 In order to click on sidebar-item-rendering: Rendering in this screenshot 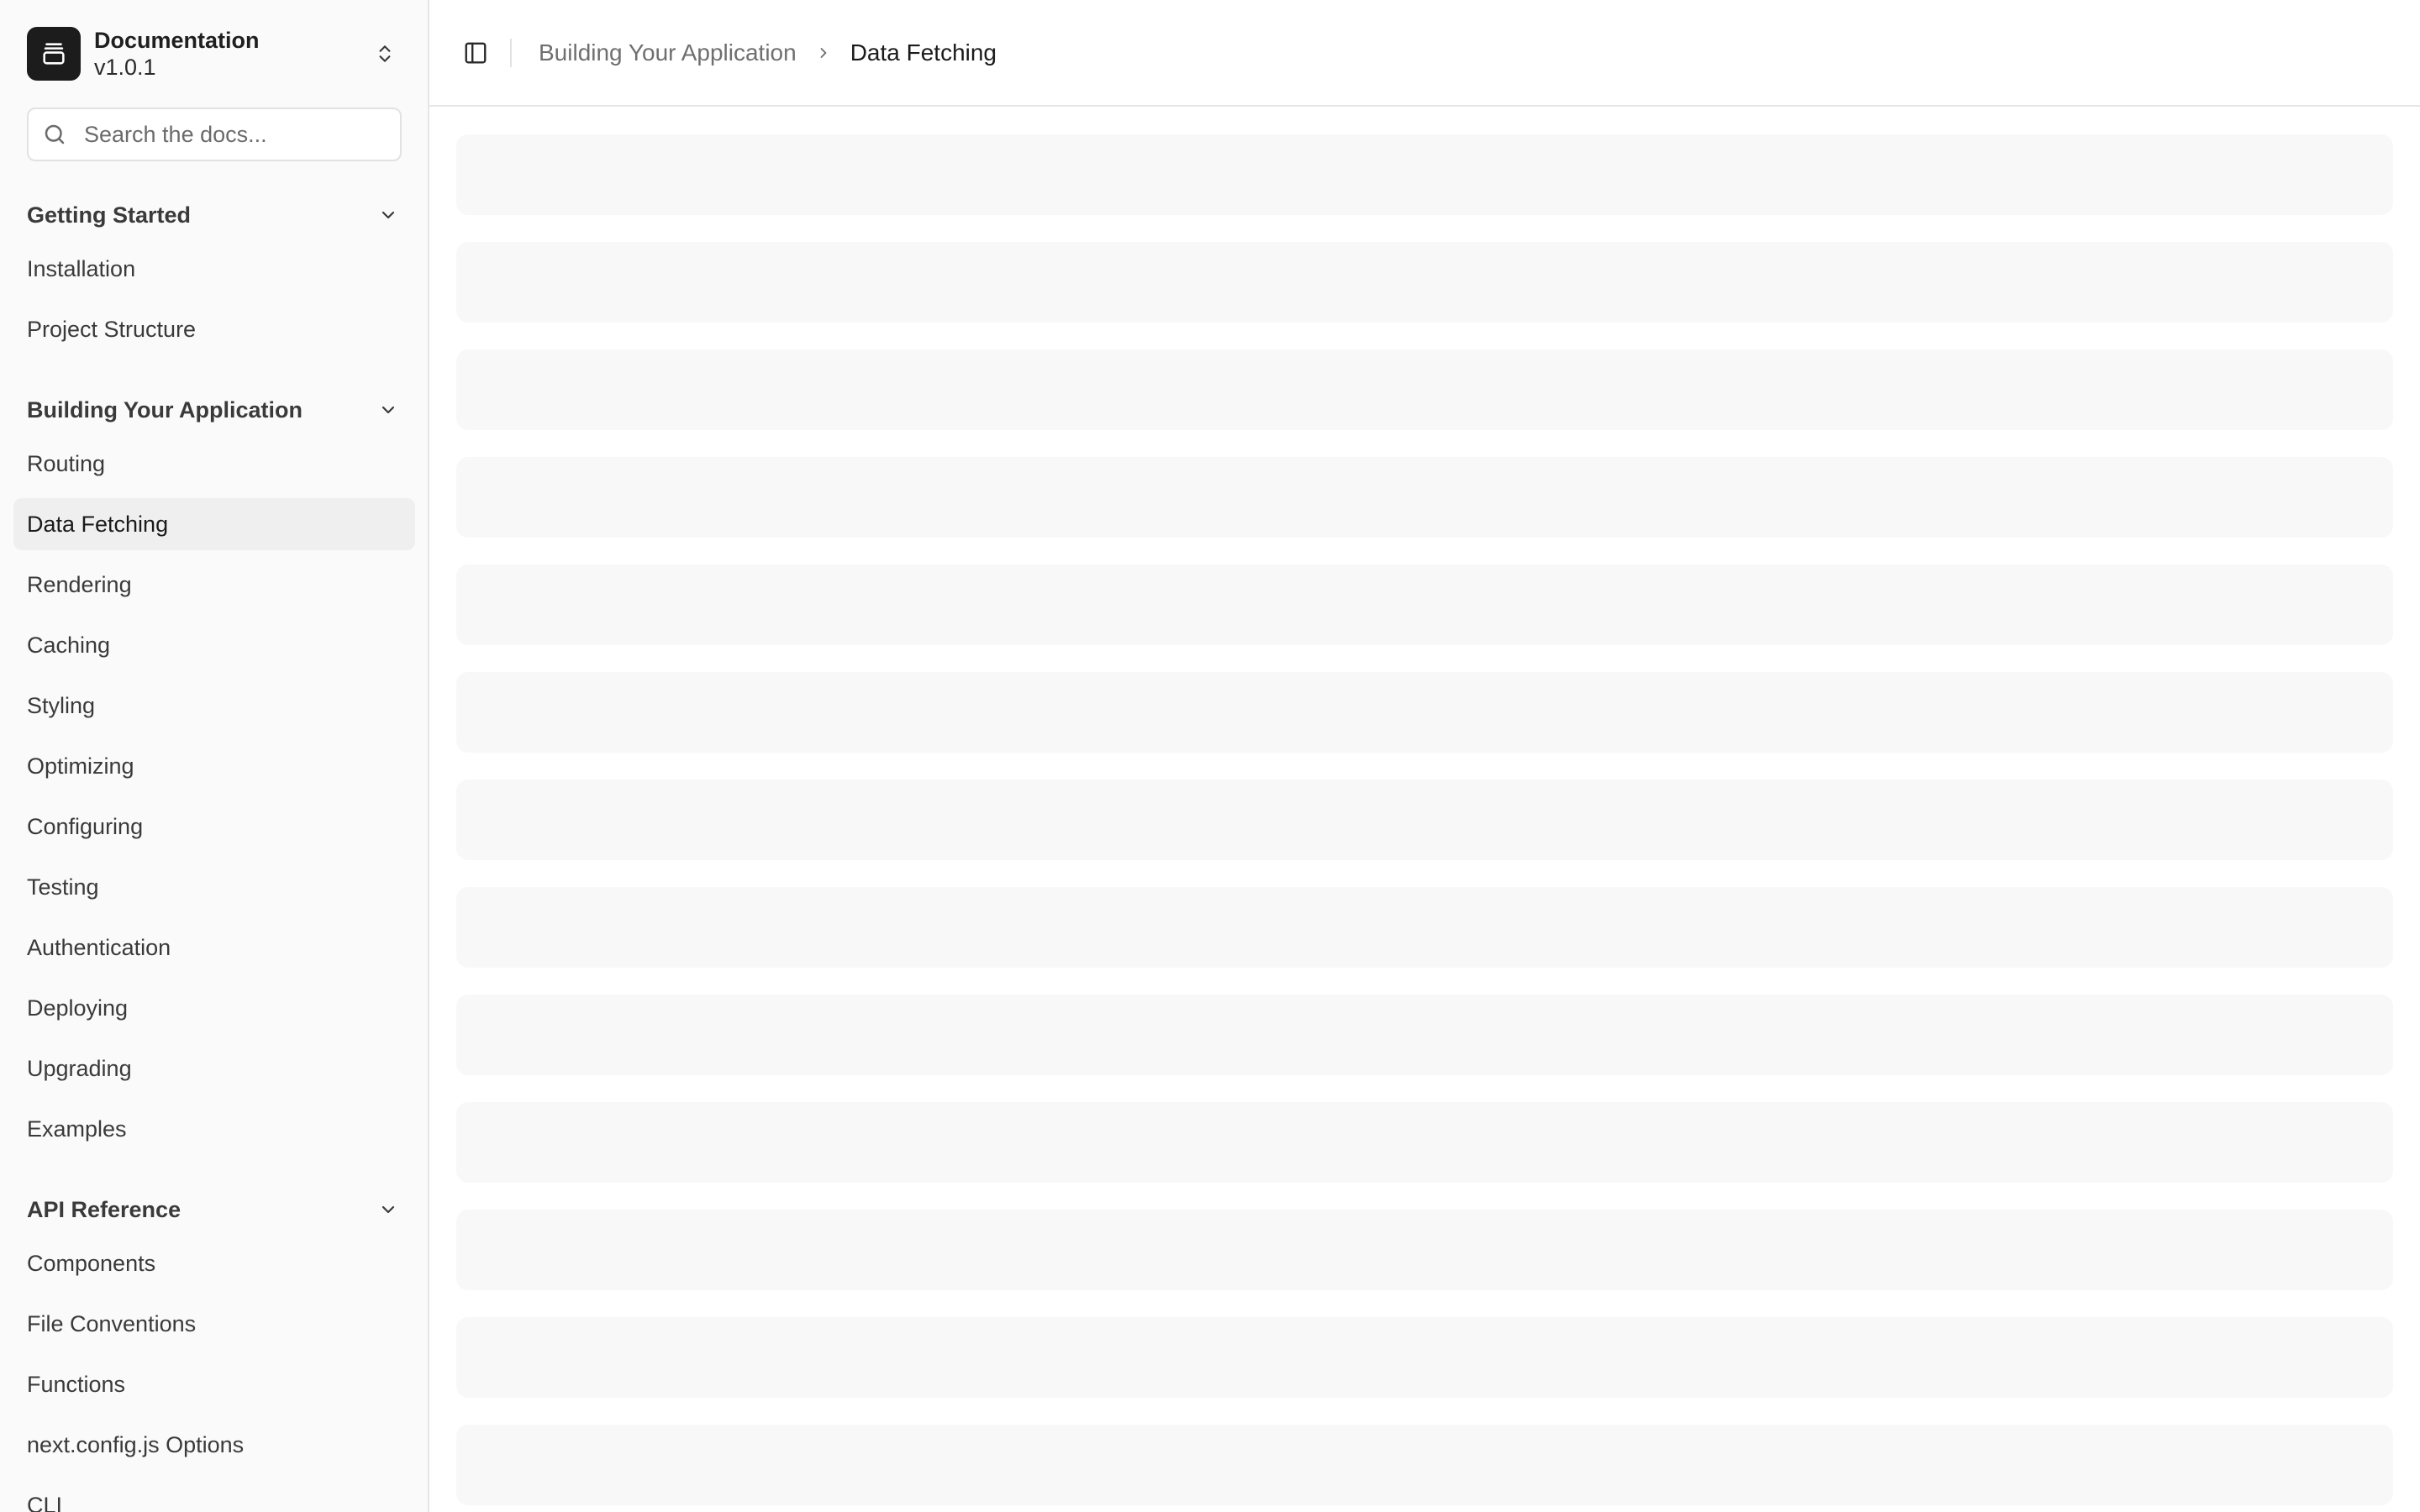, I will do `click(214, 585)`.